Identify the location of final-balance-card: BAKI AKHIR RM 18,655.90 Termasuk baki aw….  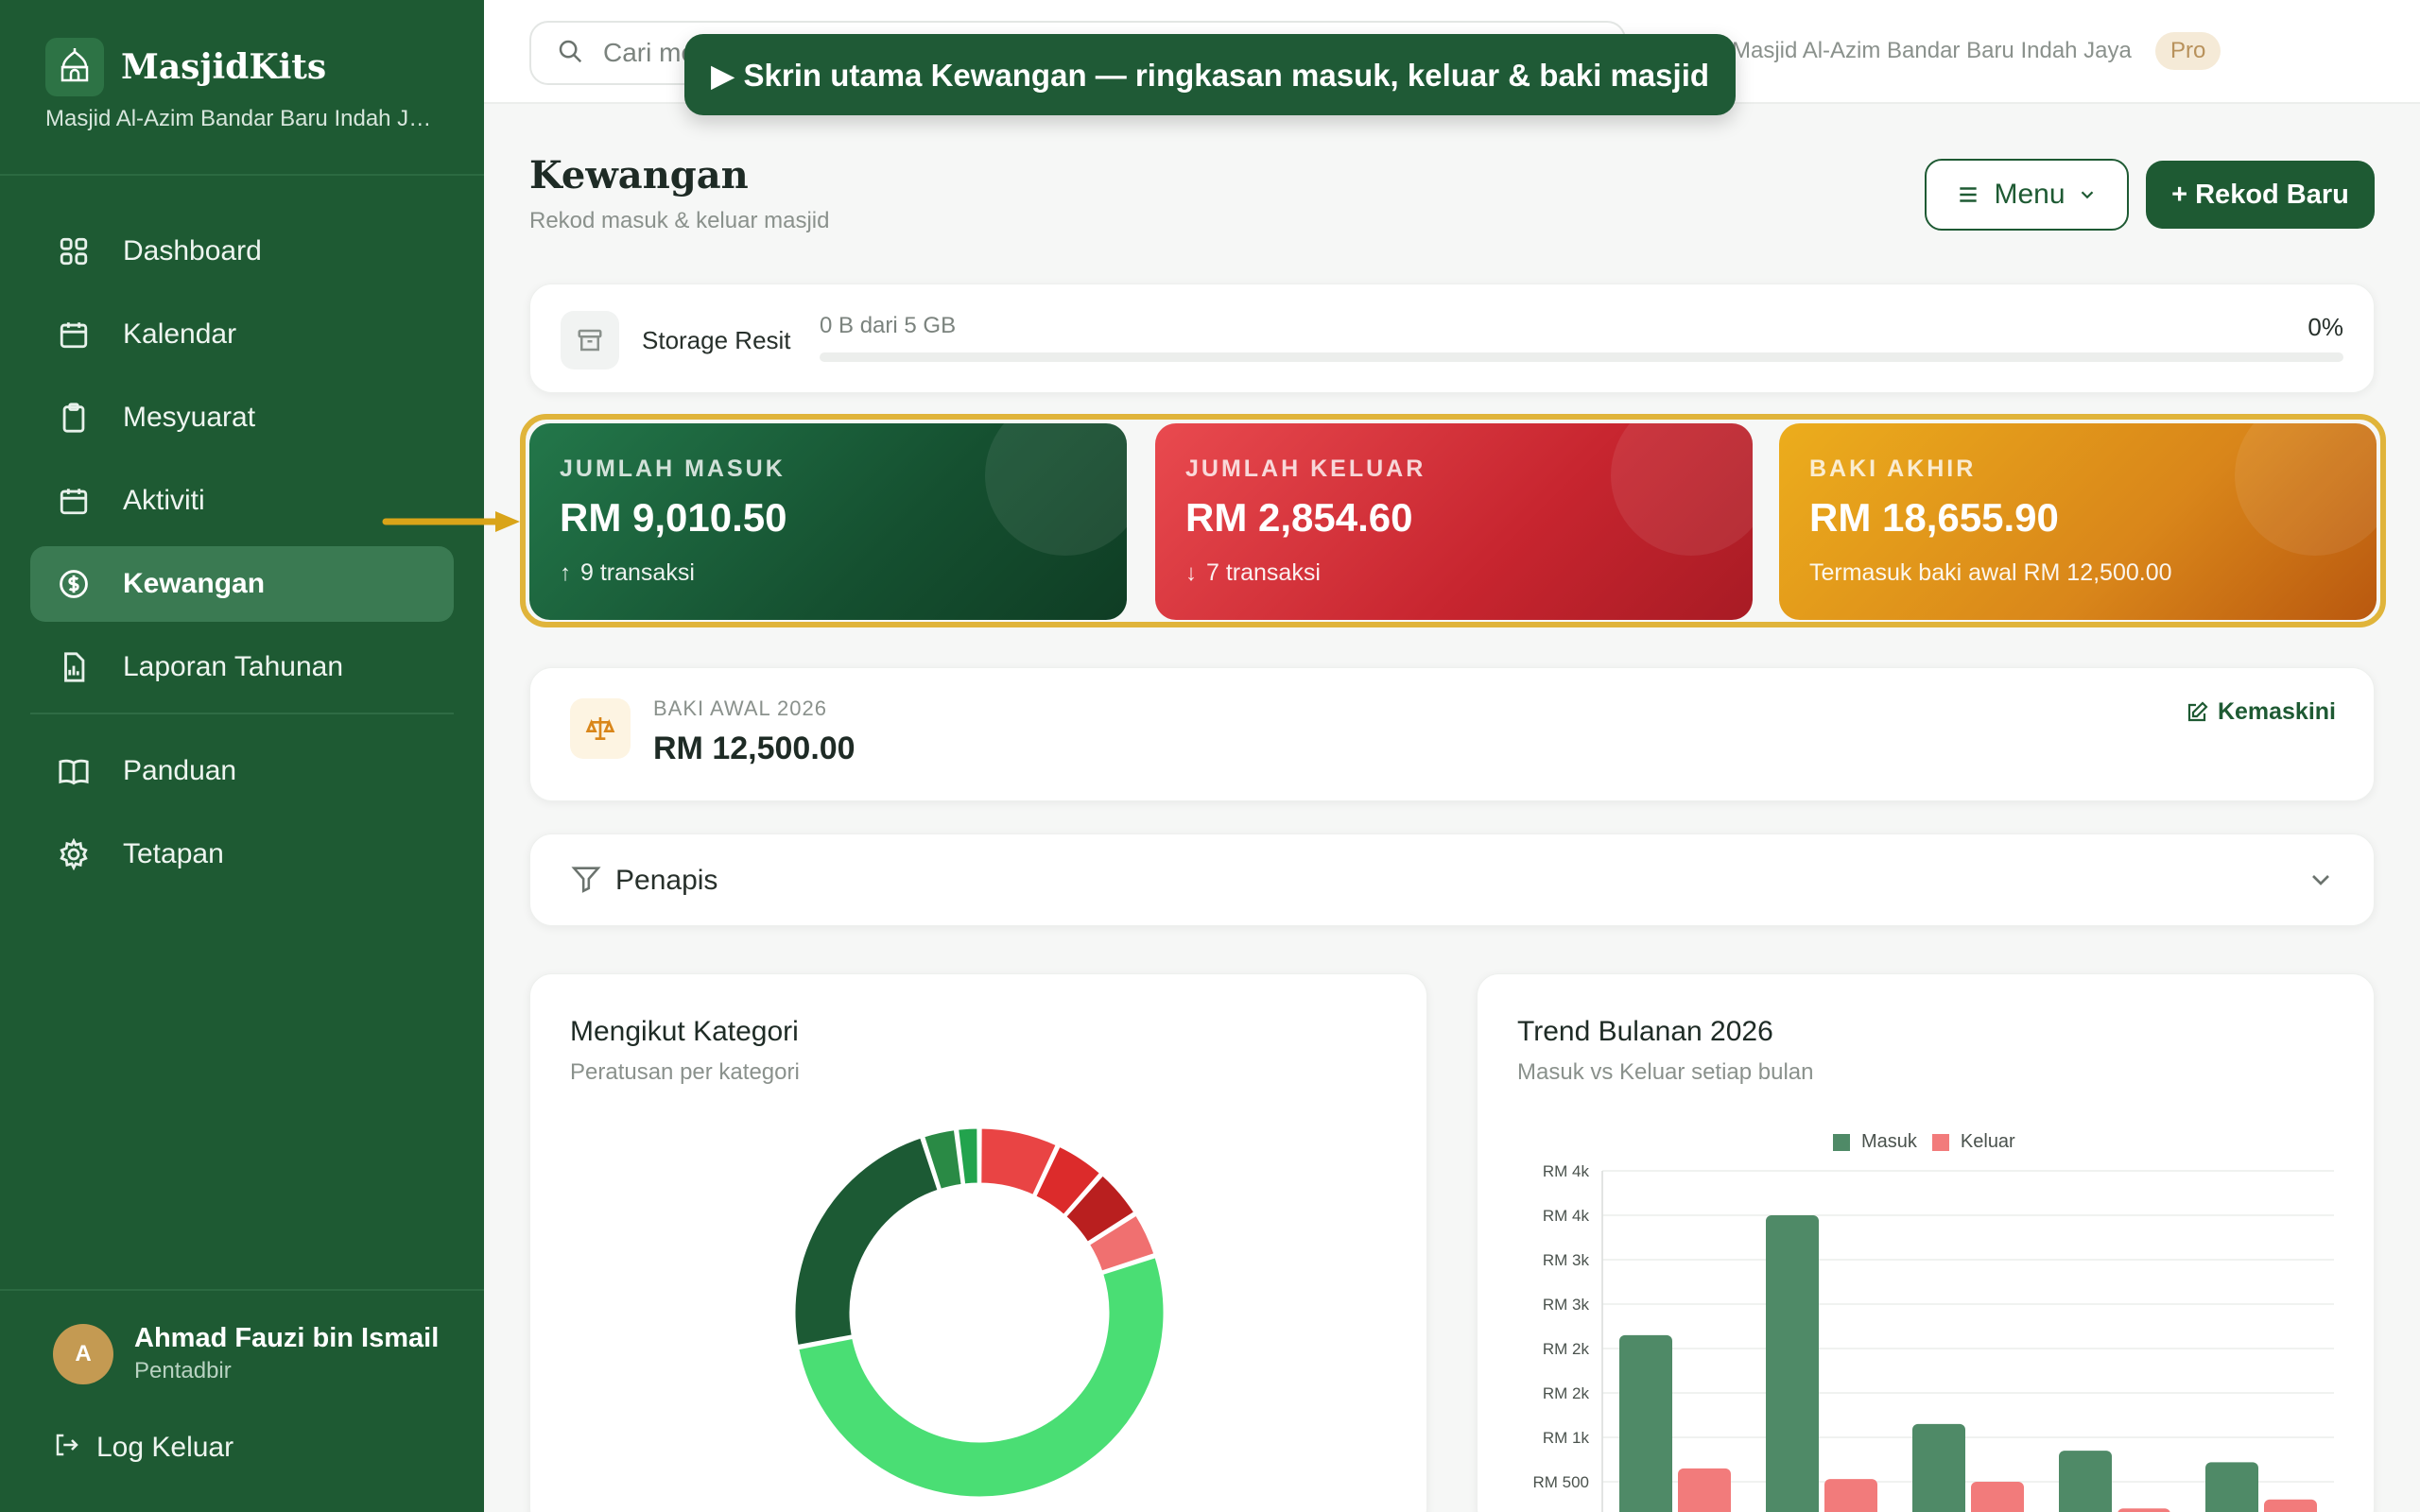
(2078, 521).